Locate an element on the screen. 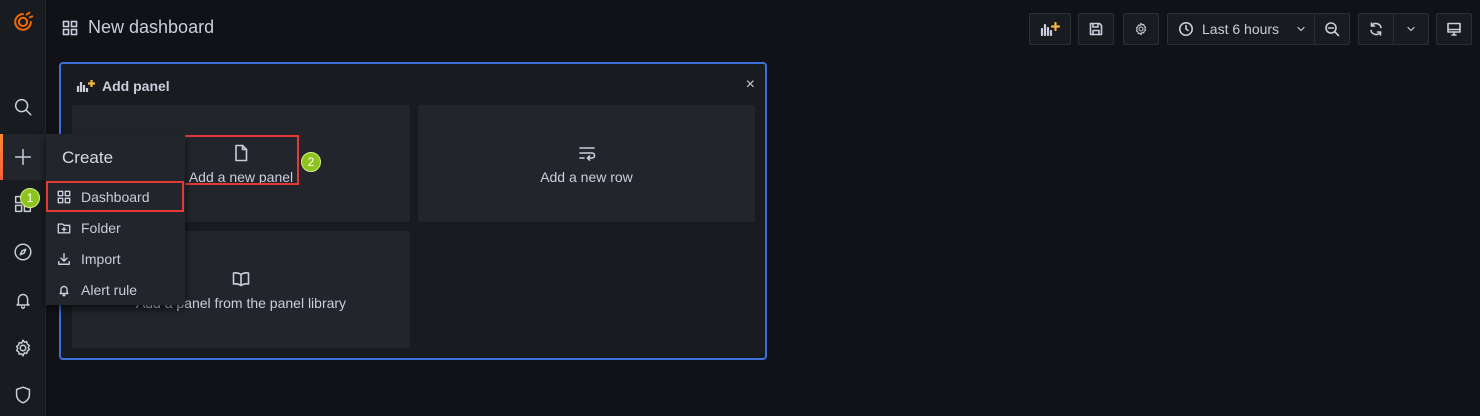  nav-search is located at coordinates (23, 107).